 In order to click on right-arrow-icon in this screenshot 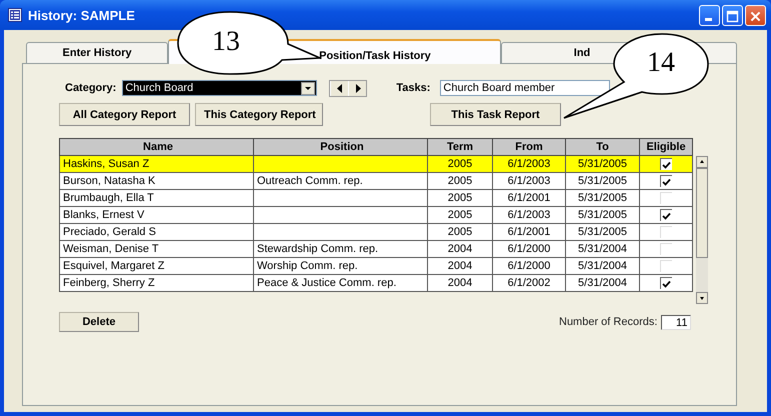, I will do `click(358, 88)`.